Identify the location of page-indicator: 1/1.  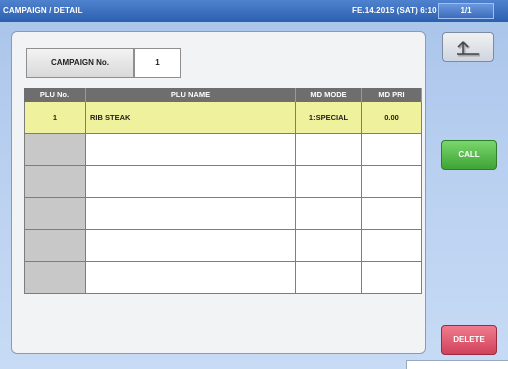
(466, 11).